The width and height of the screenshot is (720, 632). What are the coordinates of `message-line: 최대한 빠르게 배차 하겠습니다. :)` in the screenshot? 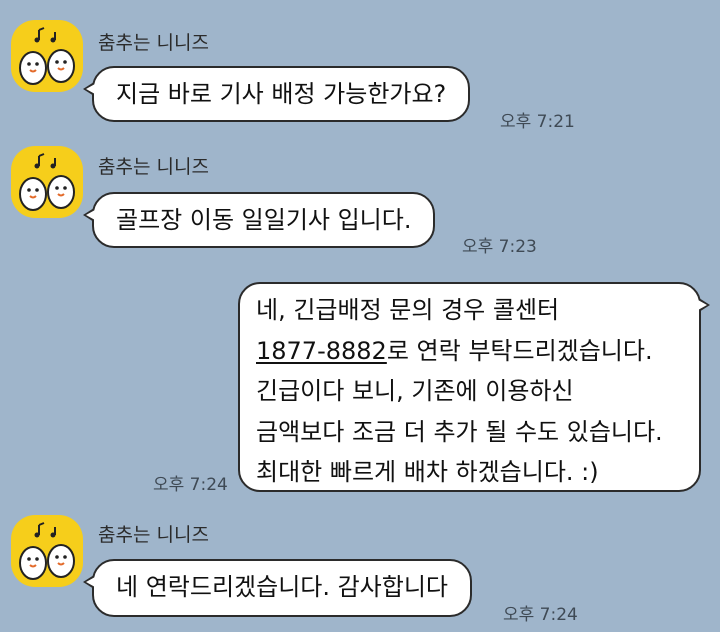 It's located at (427, 472).